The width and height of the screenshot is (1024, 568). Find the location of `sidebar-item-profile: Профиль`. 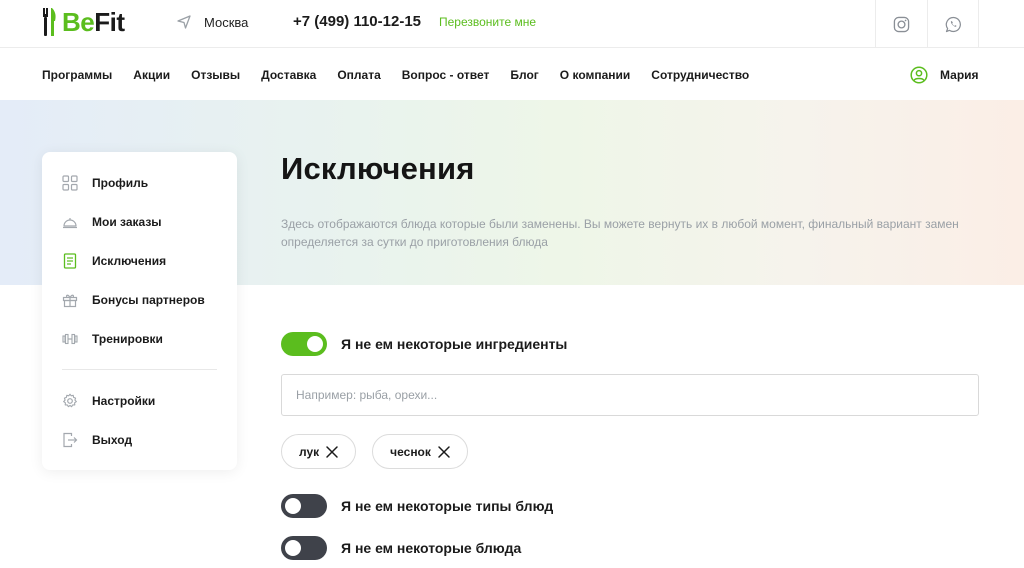

sidebar-item-profile: Профиль is located at coordinates (105, 183).